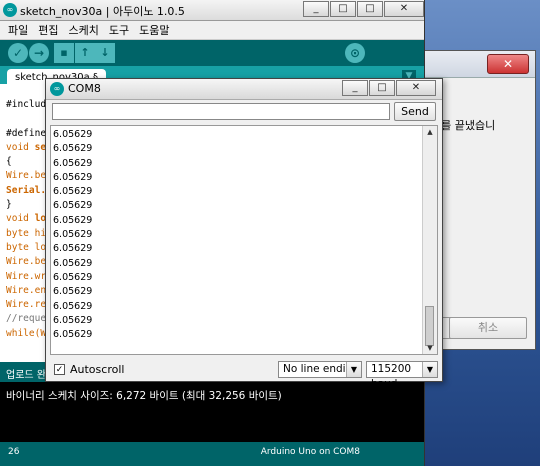 The image size is (540, 466). I want to click on line-ending-select: No line ending ▼, so click(320, 369).